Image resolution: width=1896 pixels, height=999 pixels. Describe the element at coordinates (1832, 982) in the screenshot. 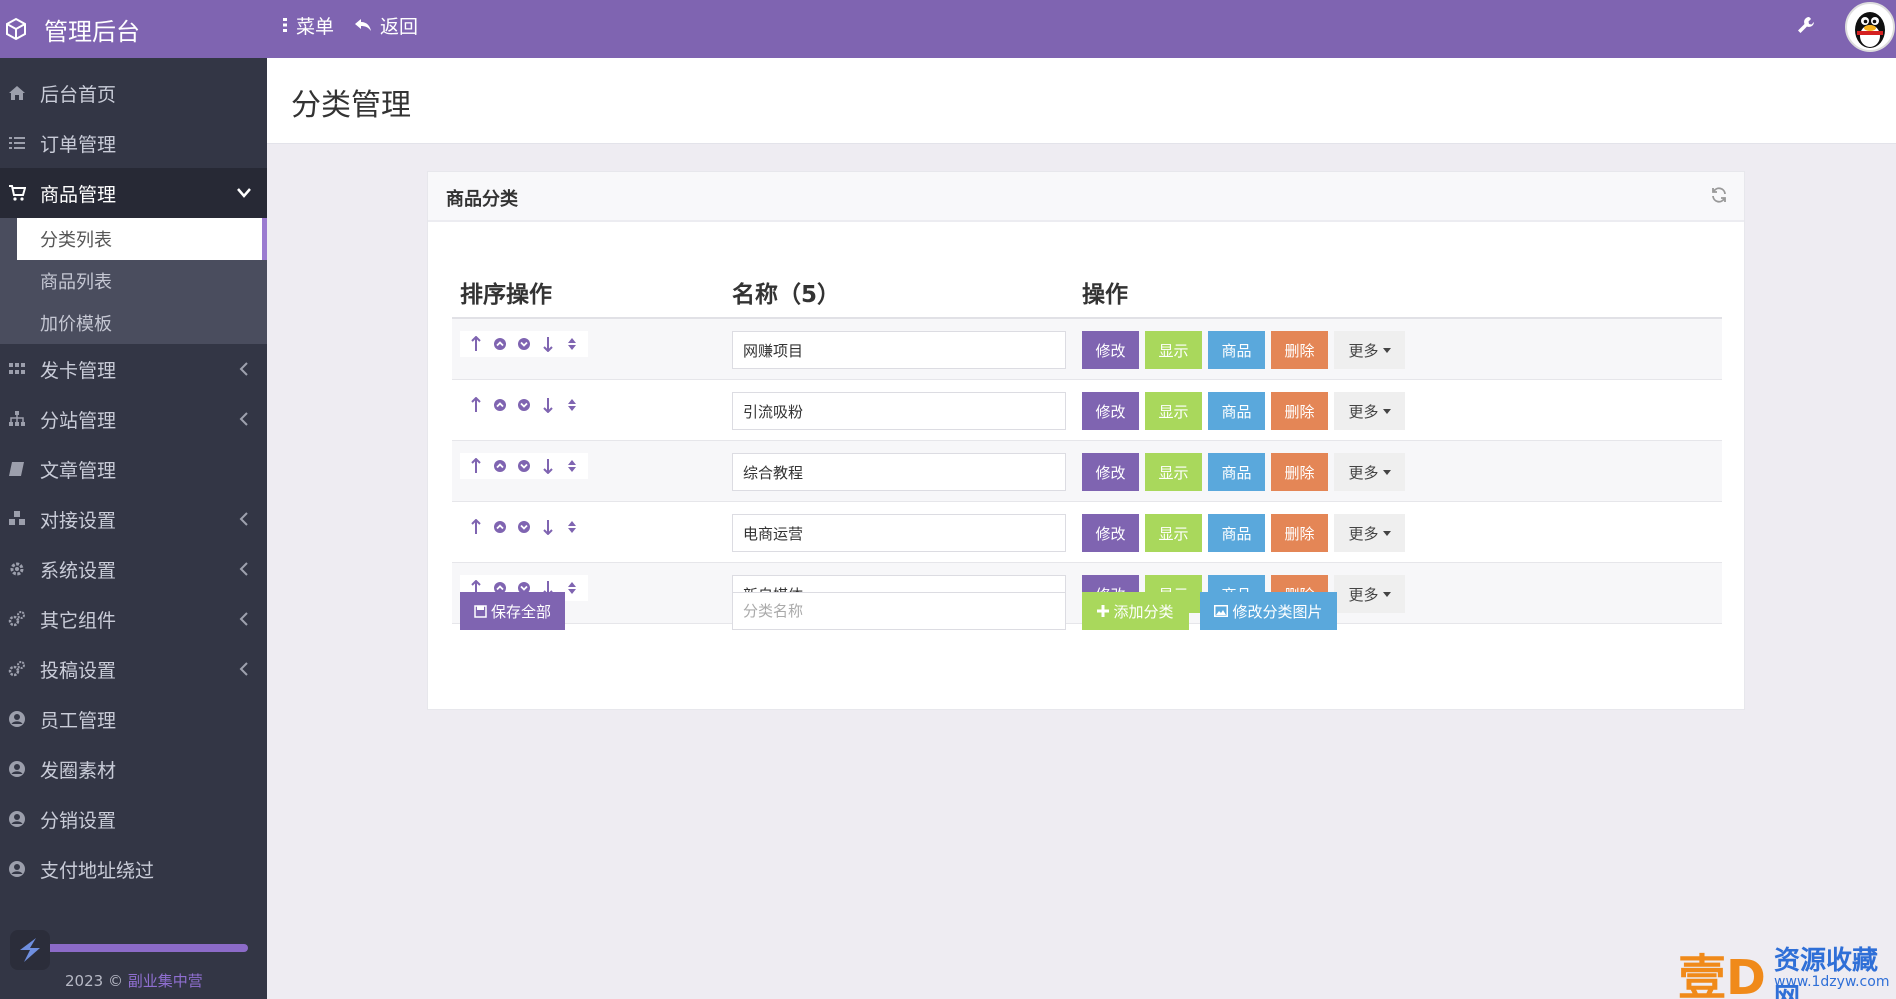

I see `watermark-url: www.1dzyw.com` at that location.